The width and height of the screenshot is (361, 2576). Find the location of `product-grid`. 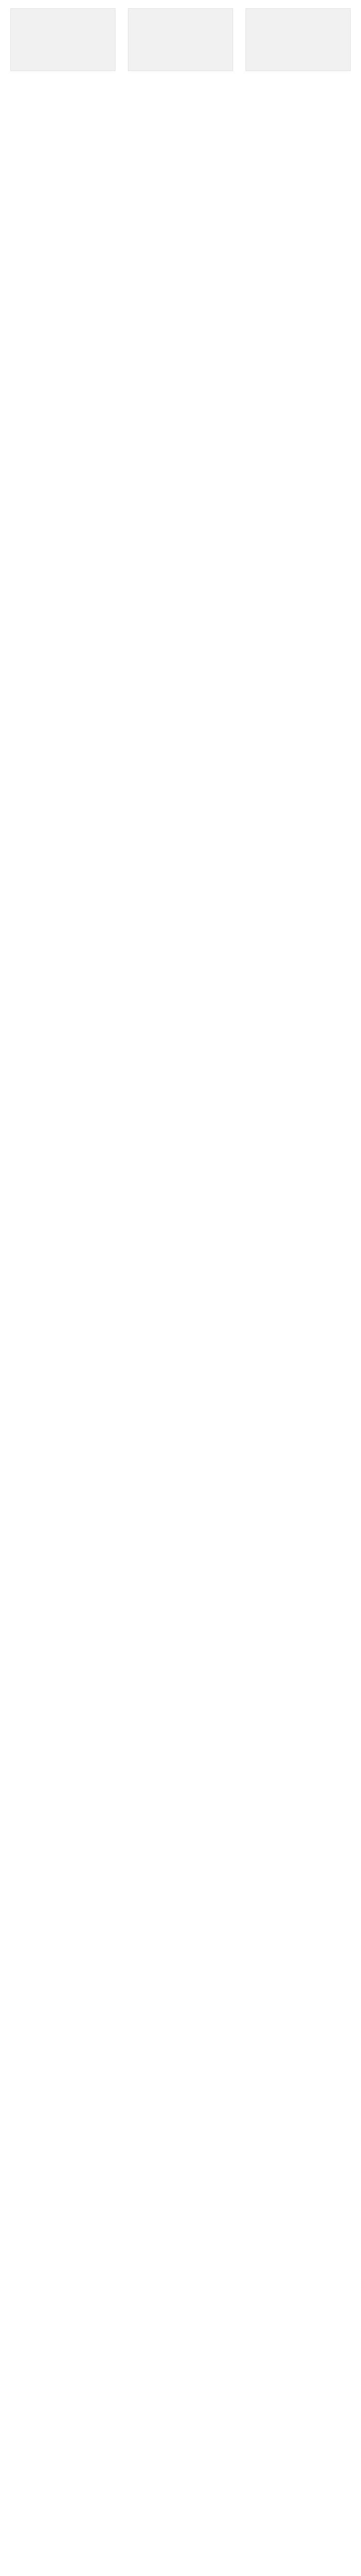

product-grid is located at coordinates (180, 56).